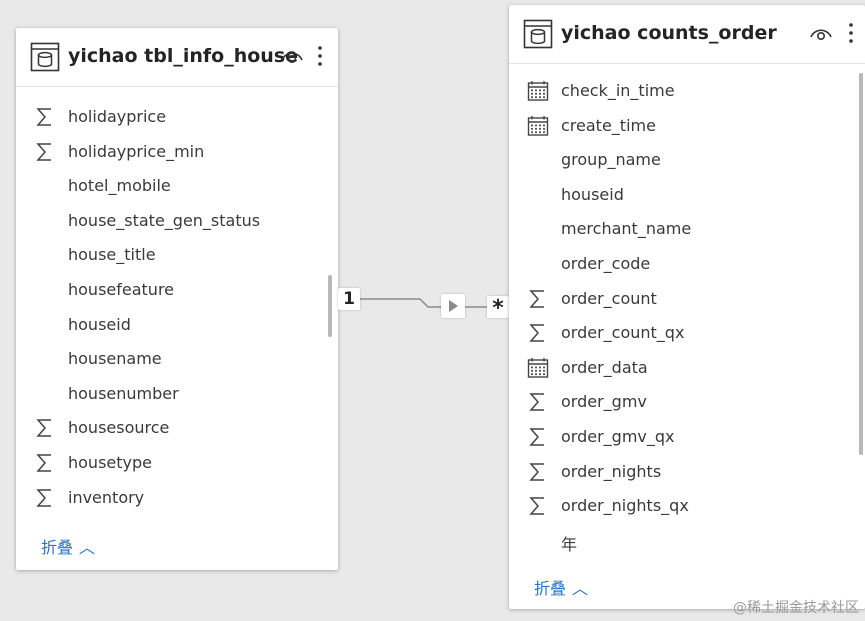 The height and width of the screenshot is (621, 865). Describe the element at coordinates (177, 255) in the screenshot. I see `field-row: house_title` at that location.